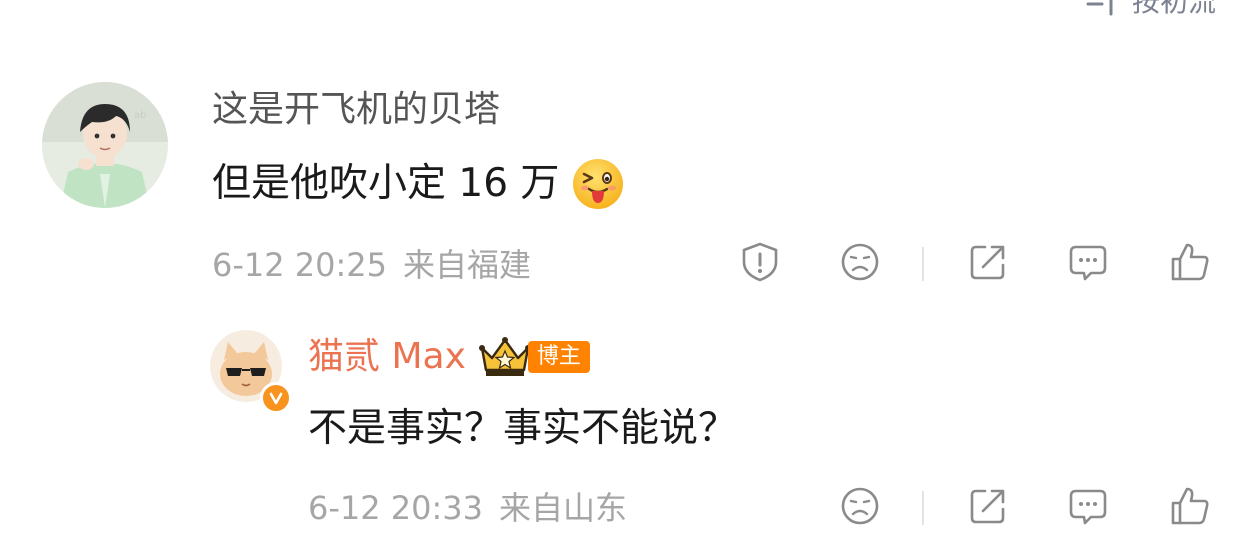  I want to click on comment-meta: 6-12 20:25 来自福建, so click(371, 265).